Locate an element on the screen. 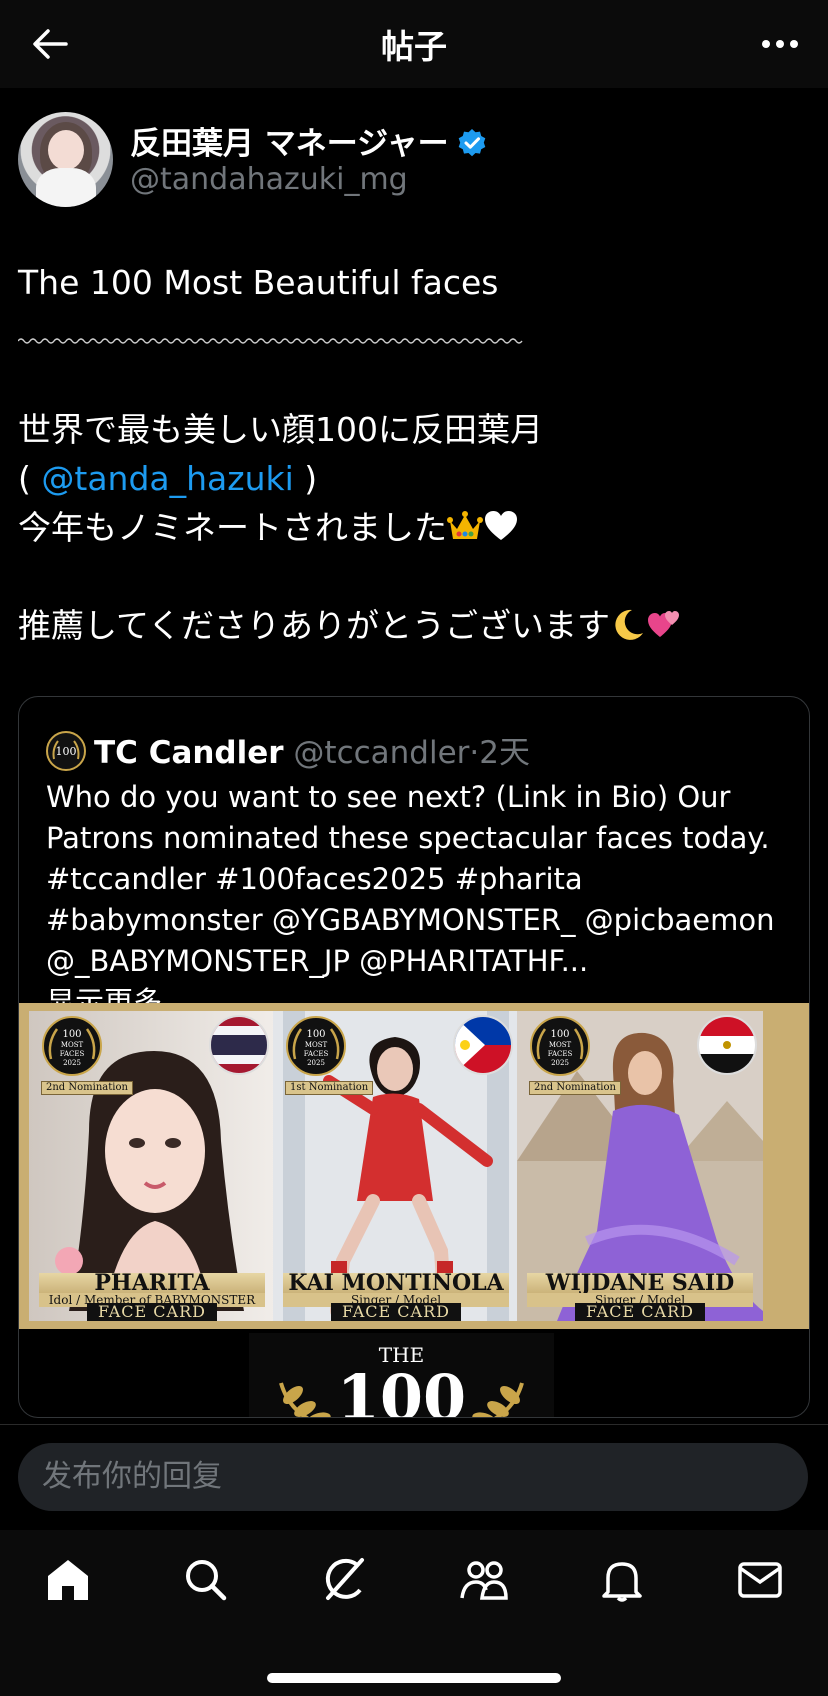  author-name-text: 反田葉月 マネージャー is located at coordinates (289, 144).